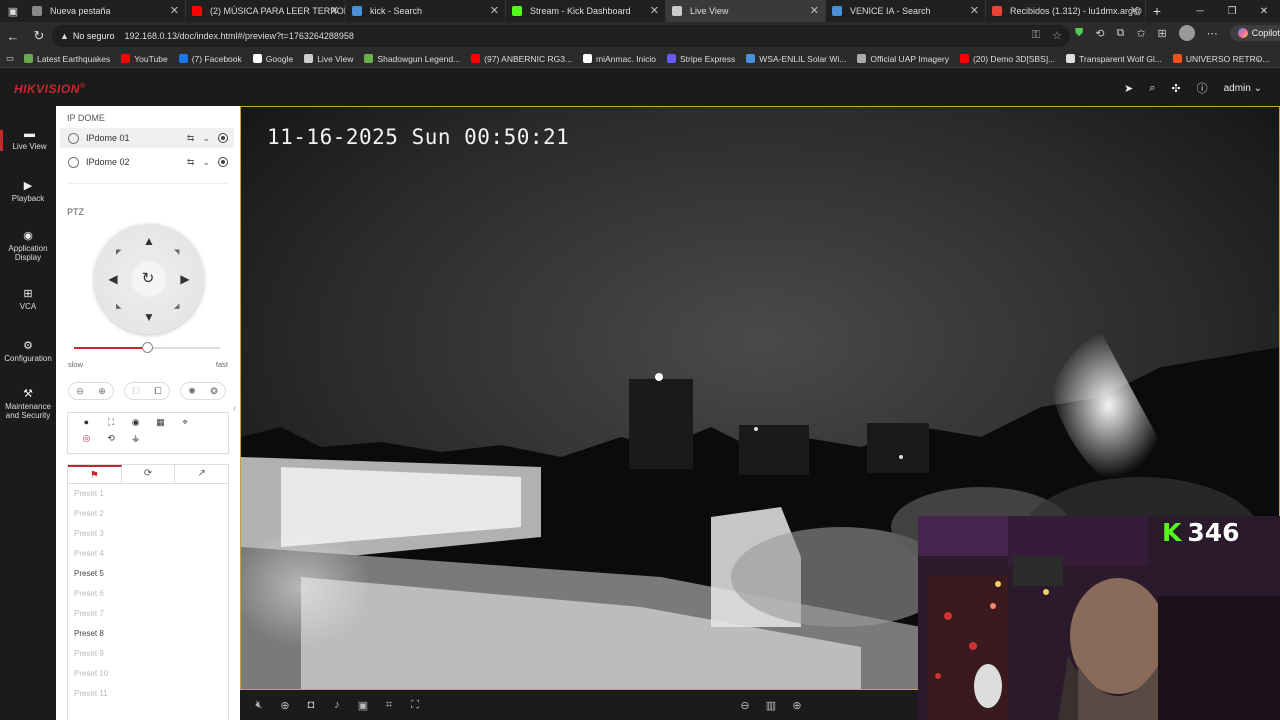 The image size is (1280, 720). What do you see at coordinates (148, 594) in the screenshot?
I see `preset-item: Preset 6` at bounding box center [148, 594].